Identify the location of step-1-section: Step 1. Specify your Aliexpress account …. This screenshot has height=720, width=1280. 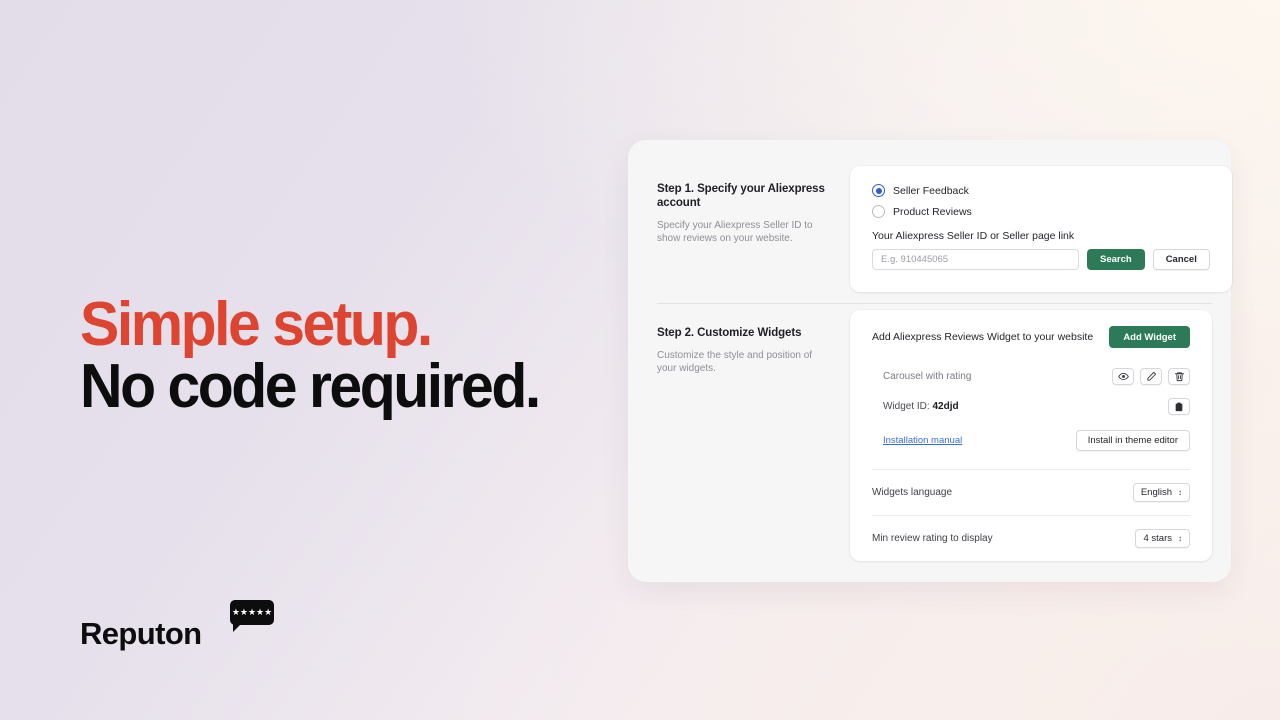
(944, 229).